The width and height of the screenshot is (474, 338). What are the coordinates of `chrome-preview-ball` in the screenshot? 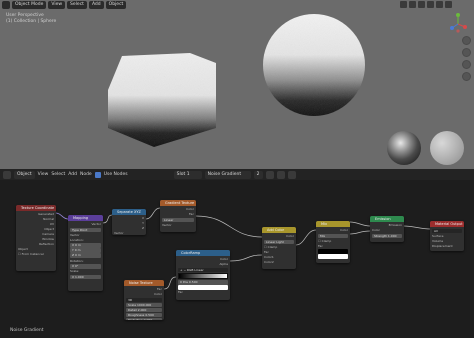 It's located at (404, 148).